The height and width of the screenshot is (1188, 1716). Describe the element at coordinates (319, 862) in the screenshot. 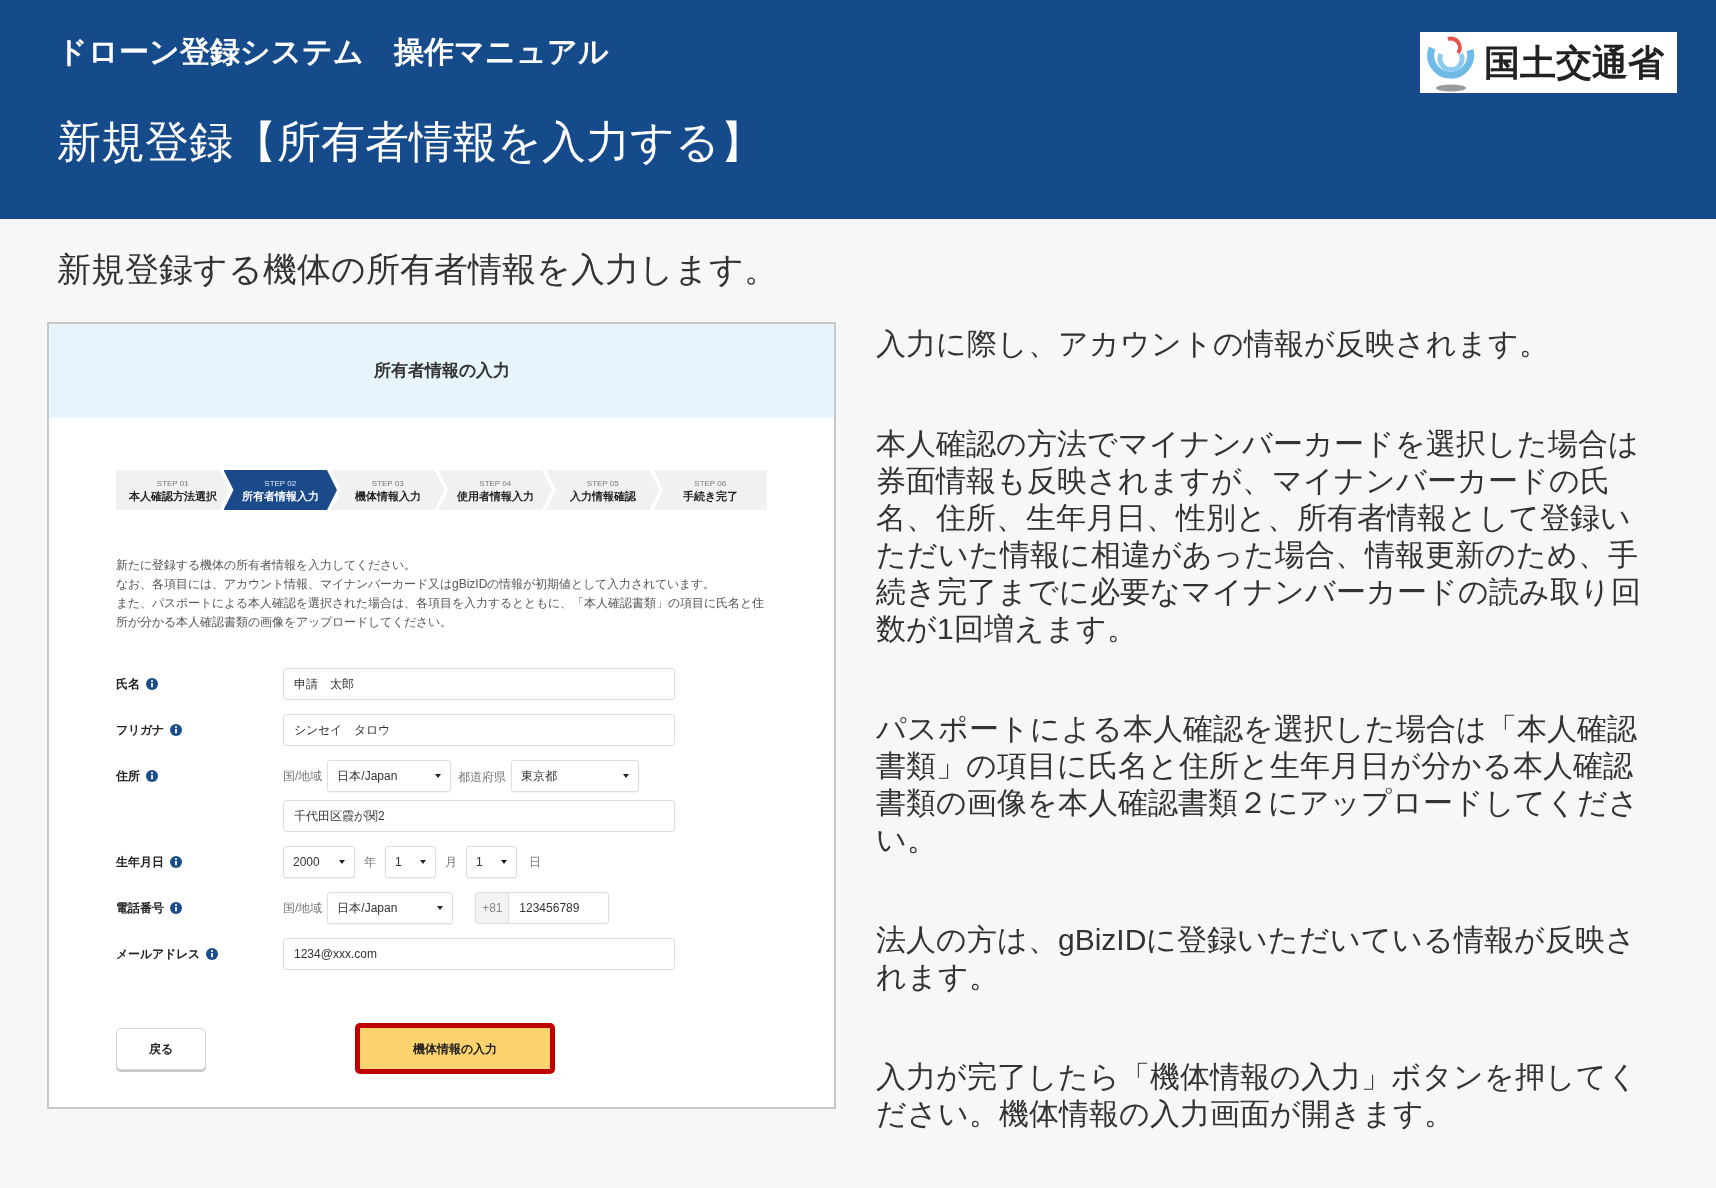

I see `dropdown: 2000` at that location.